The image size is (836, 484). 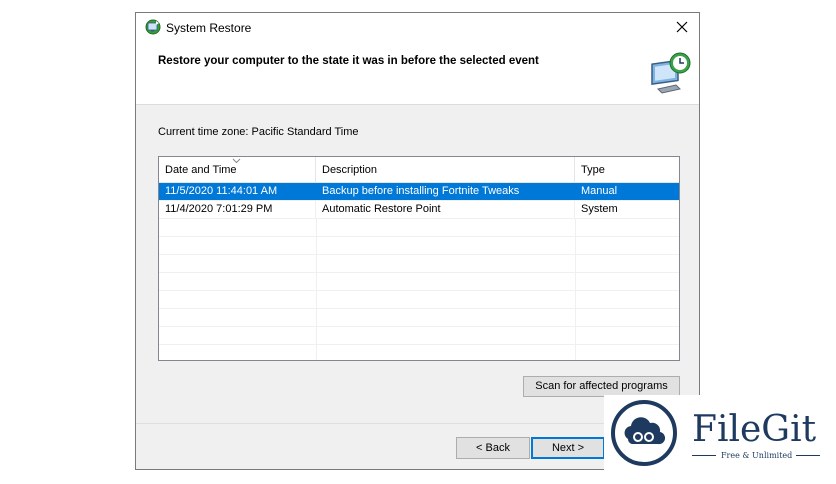 I want to click on watermark-tagline: Free & Unlimited, so click(x=757, y=455).